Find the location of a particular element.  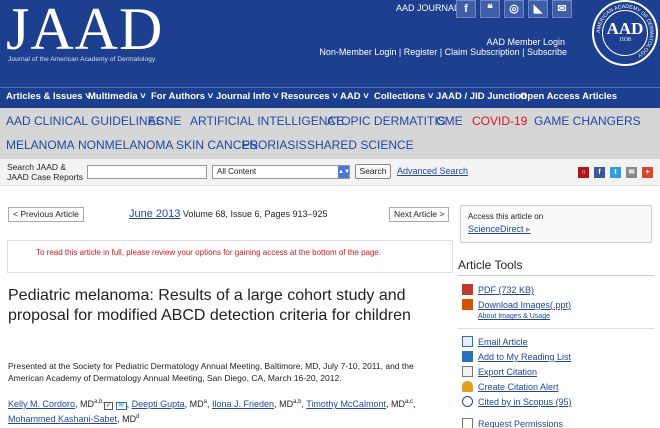

author-affiliation: a,b is located at coordinates (297, 402).